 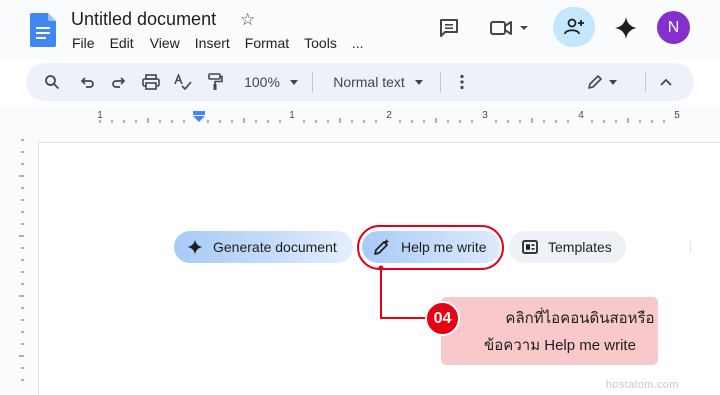 I want to click on highlight-ring, so click(x=430, y=247).